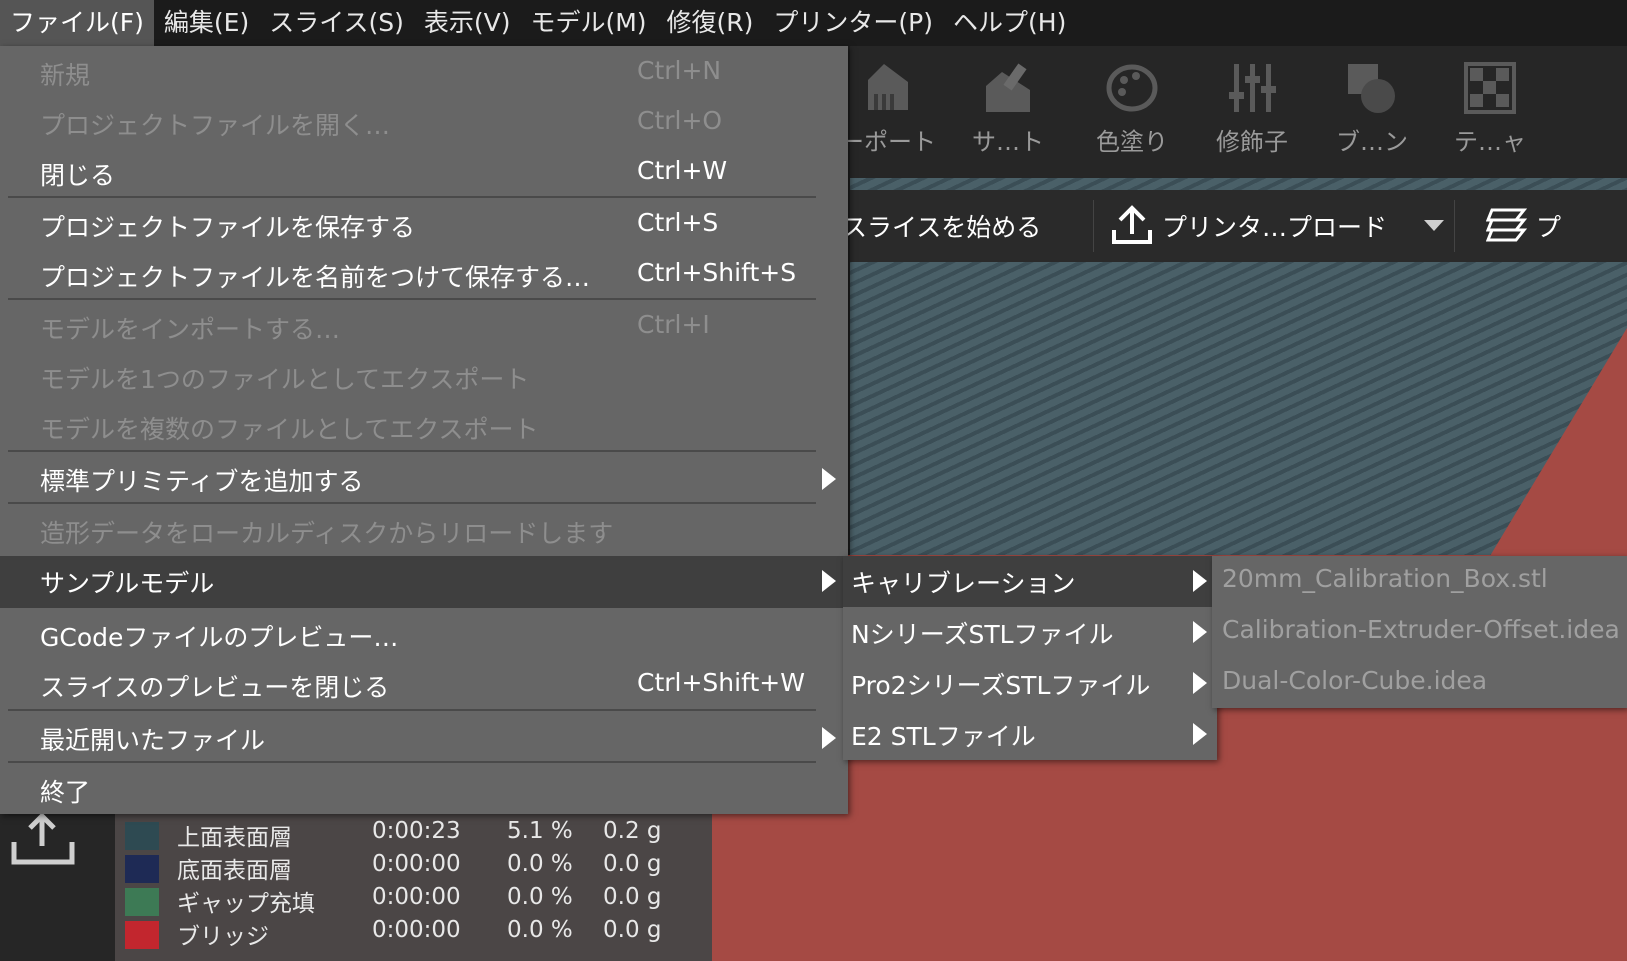 This screenshot has height=961, width=1627. What do you see at coordinates (77, 23) in the screenshot?
I see `menu-file: ファイル(F)` at bounding box center [77, 23].